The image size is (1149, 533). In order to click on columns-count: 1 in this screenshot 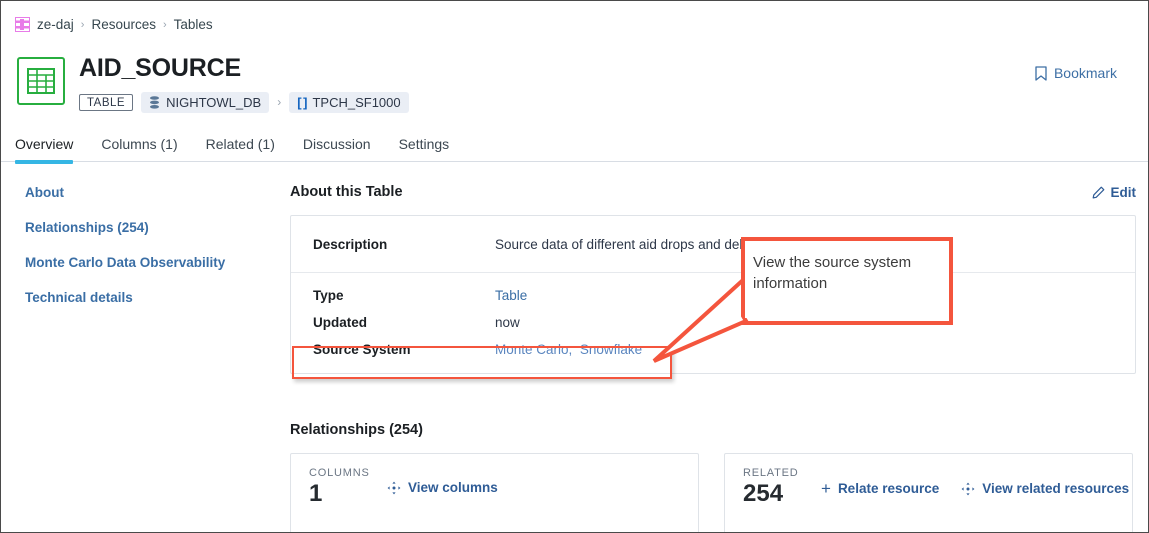, I will do `click(316, 493)`.